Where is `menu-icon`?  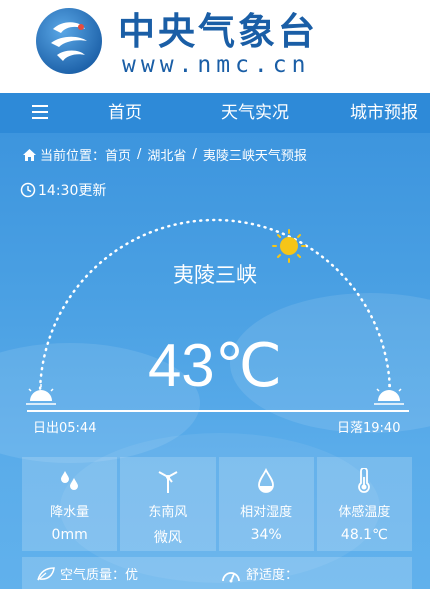
menu-icon is located at coordinates (40, 112).